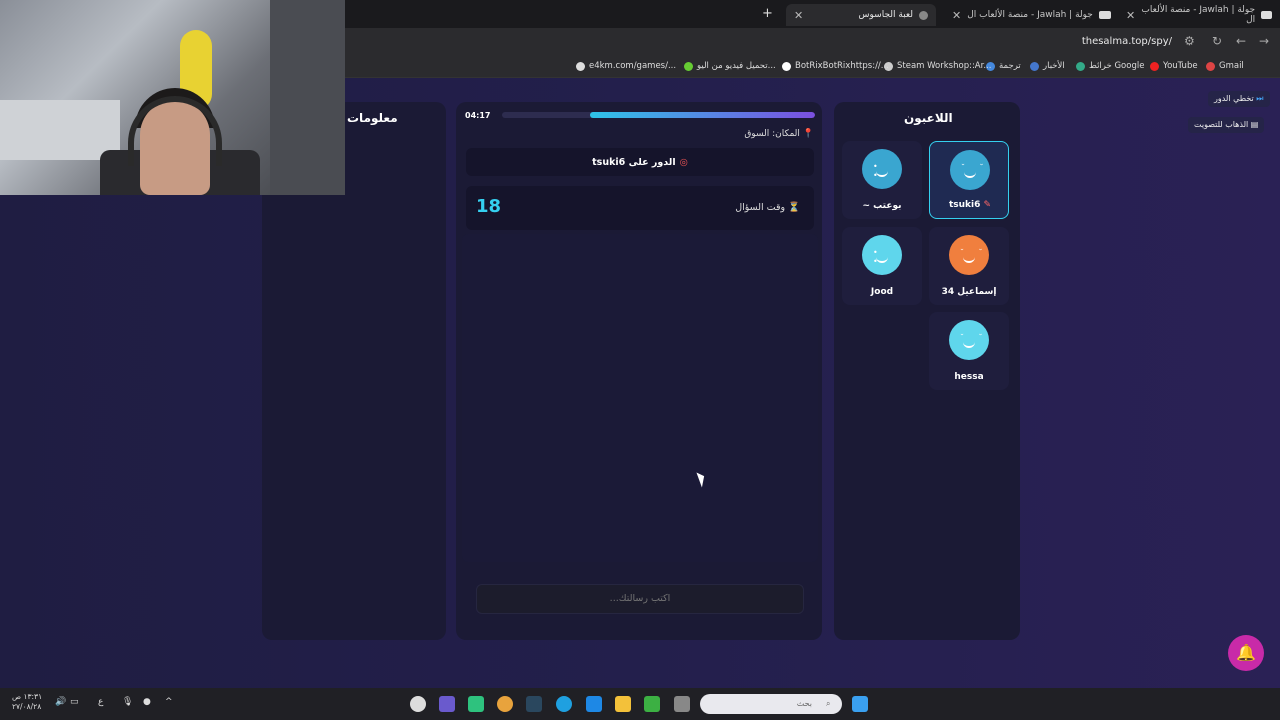 The height and width of the screenshot is (720, 1280). Describe the element at coordinates (1254, 124) in the screenshot. I see `ballot-icon: ▤` at that location.